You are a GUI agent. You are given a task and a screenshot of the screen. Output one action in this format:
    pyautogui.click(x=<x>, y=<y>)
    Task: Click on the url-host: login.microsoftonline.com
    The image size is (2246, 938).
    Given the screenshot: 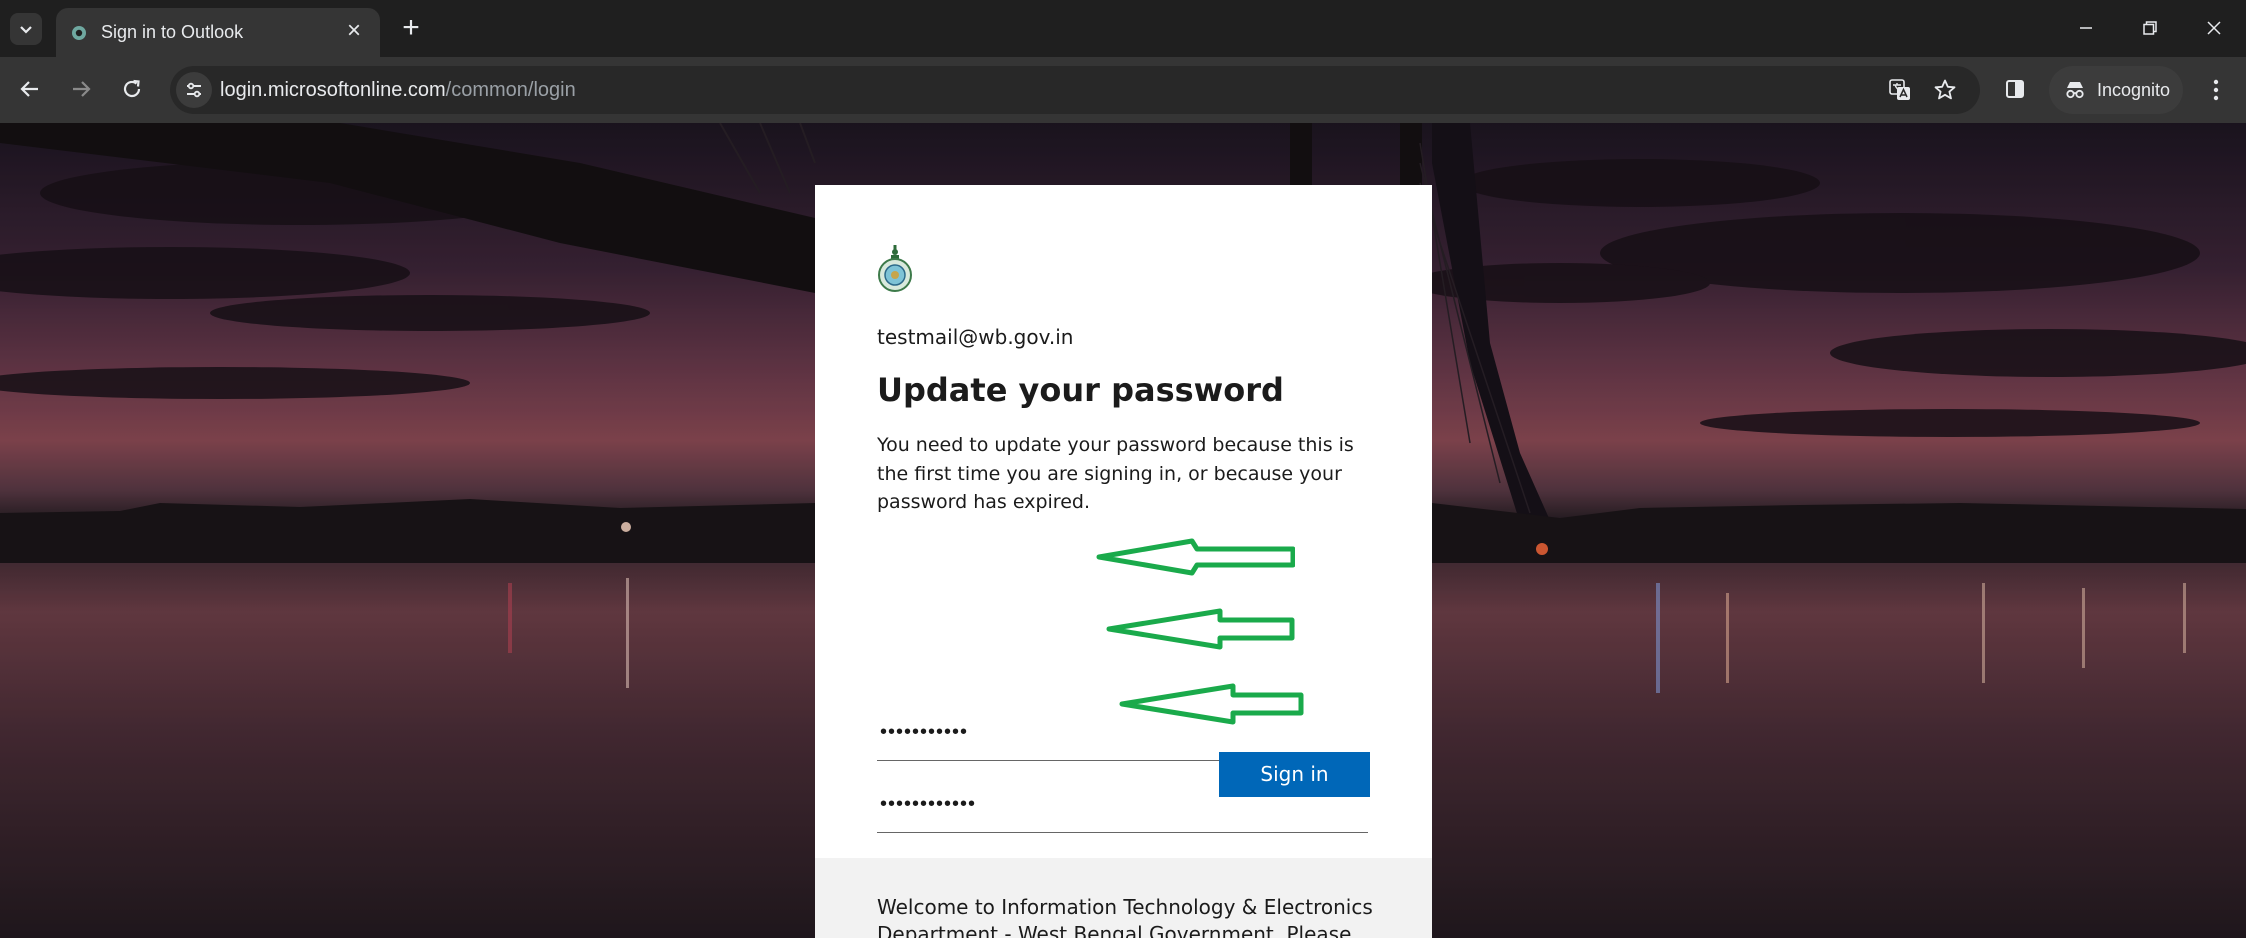 What is the action you would take?
    pyautogui.click(x=333, y=90)
    